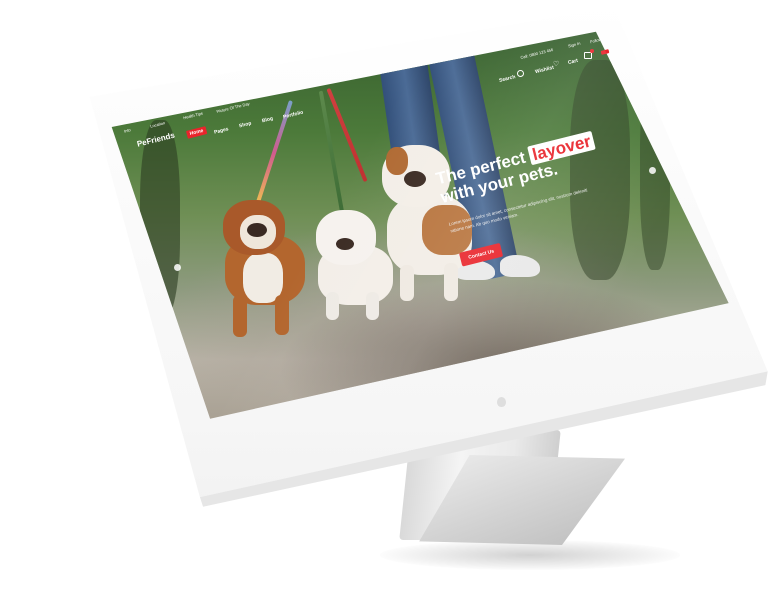 The width and height of the screenshot is (781, 599). I want to click on cart-count-badge, so click(592, 51).